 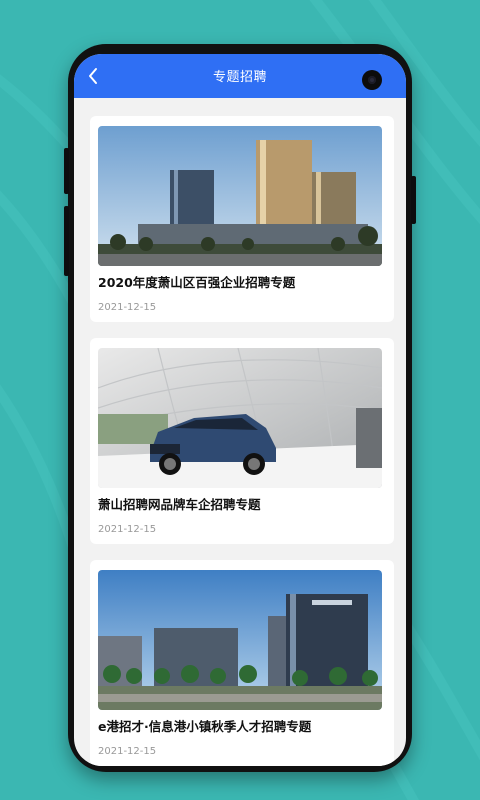 What do you see at coordinates (240, 418) in the screenshot?
I see `suv-car-photo` at bounding box center [240, 418].